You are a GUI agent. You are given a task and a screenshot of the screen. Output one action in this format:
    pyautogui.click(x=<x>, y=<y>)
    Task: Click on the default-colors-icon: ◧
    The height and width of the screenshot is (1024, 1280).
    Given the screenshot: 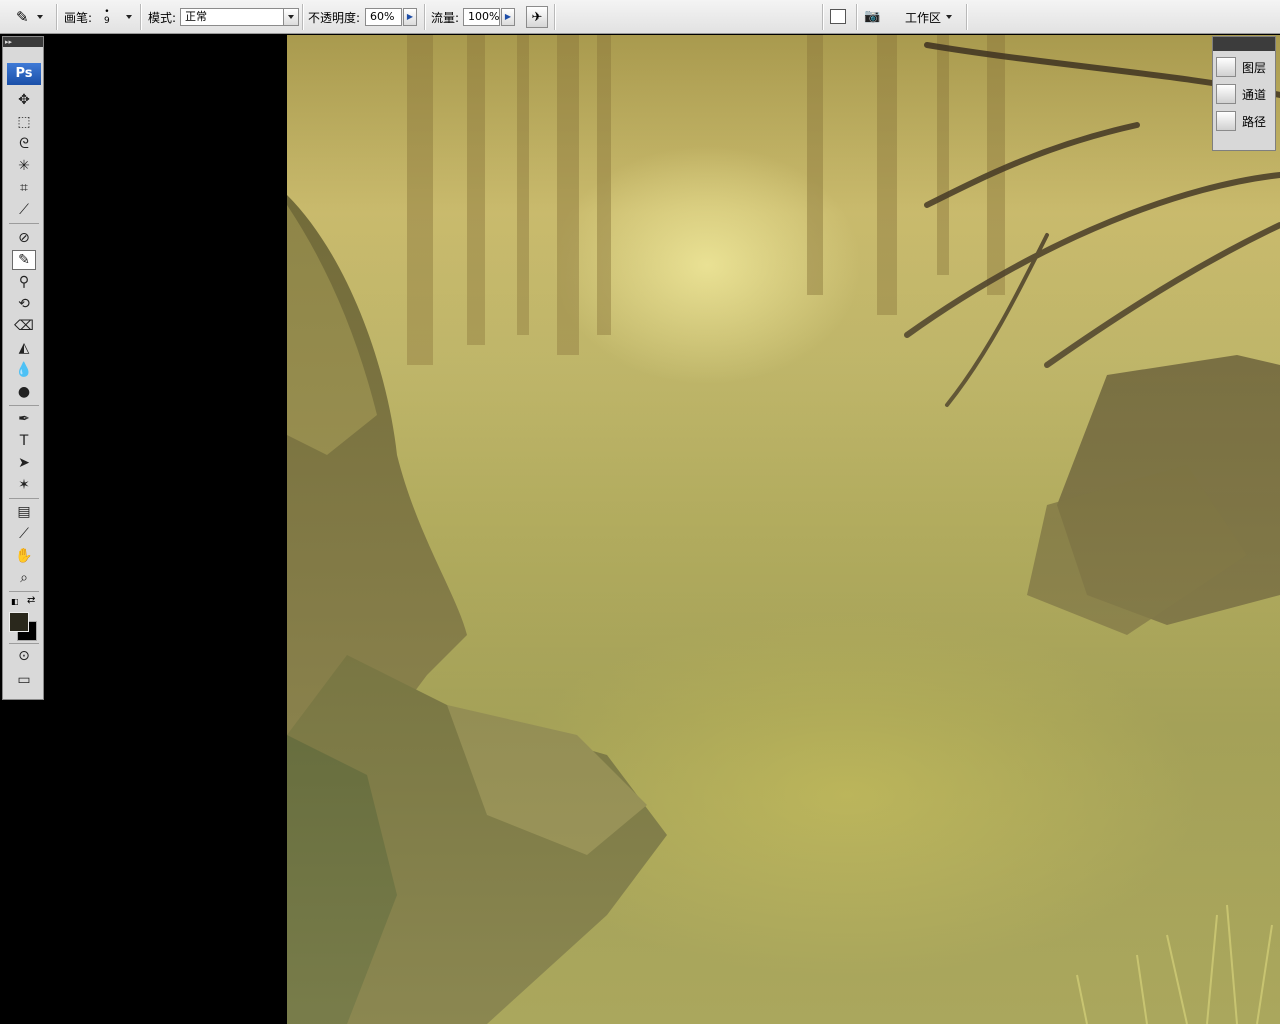 What is the action you would take?
    pyautogui.click(x=15, y=601)
    